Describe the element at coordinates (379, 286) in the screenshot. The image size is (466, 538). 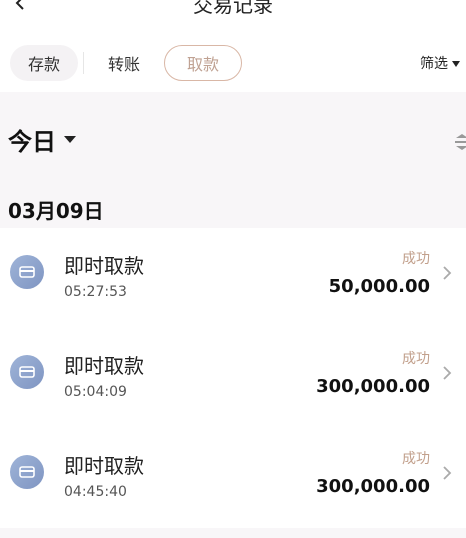
I see `transaction-amount: 50,000.00` at that location.